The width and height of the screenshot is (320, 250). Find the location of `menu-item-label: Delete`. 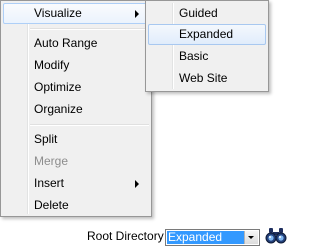

menu-item-label: Delete is located at coordinates (51, 205).